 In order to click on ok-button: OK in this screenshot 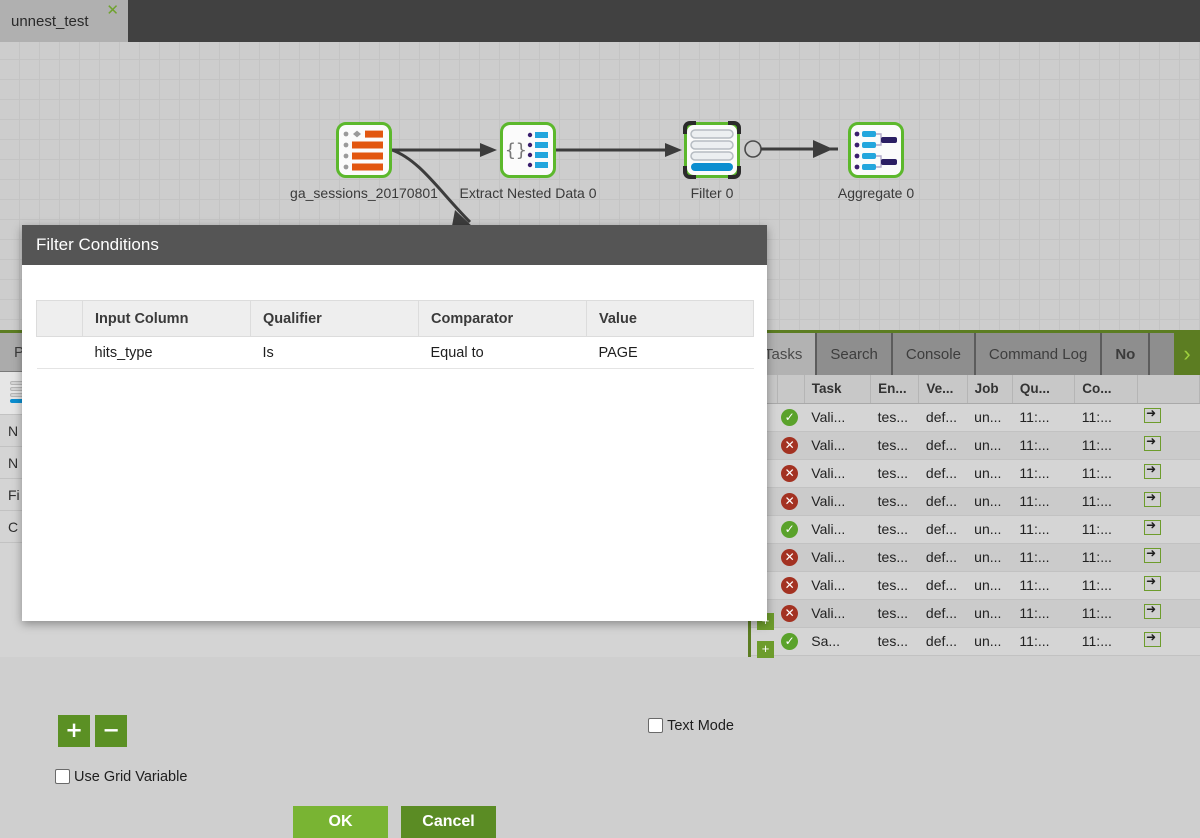, I will do `click(340, 822)`.